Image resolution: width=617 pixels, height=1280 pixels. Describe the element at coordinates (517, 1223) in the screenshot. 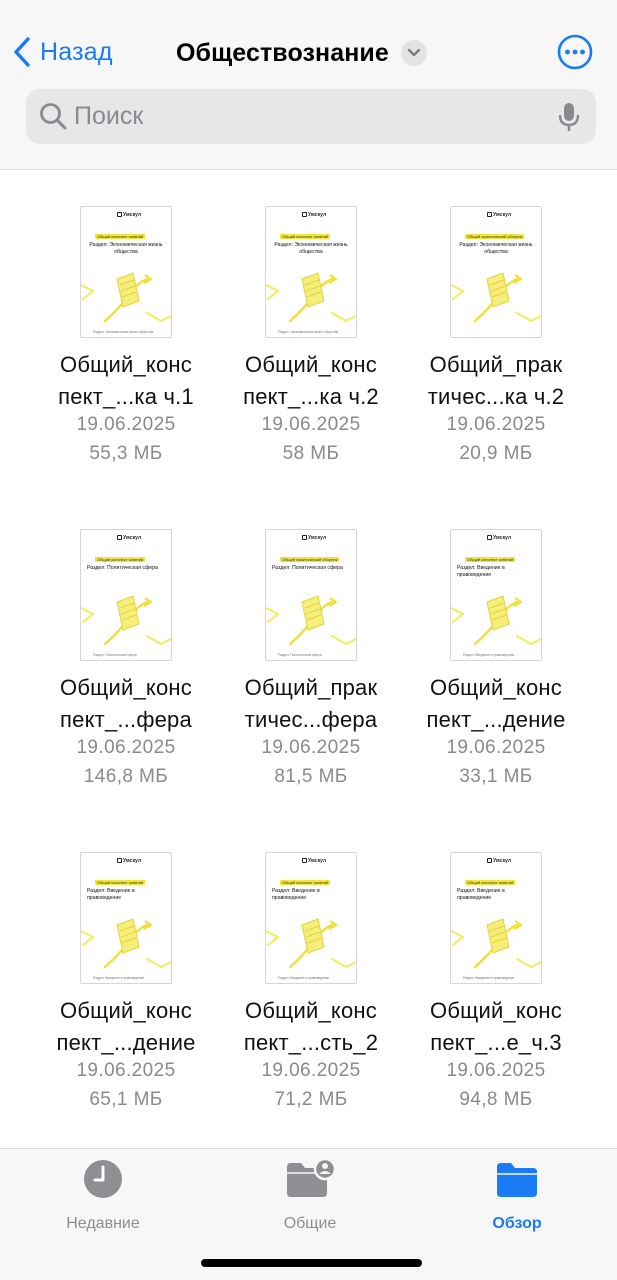

I see `tab-browse-label: Обзор` at that location.